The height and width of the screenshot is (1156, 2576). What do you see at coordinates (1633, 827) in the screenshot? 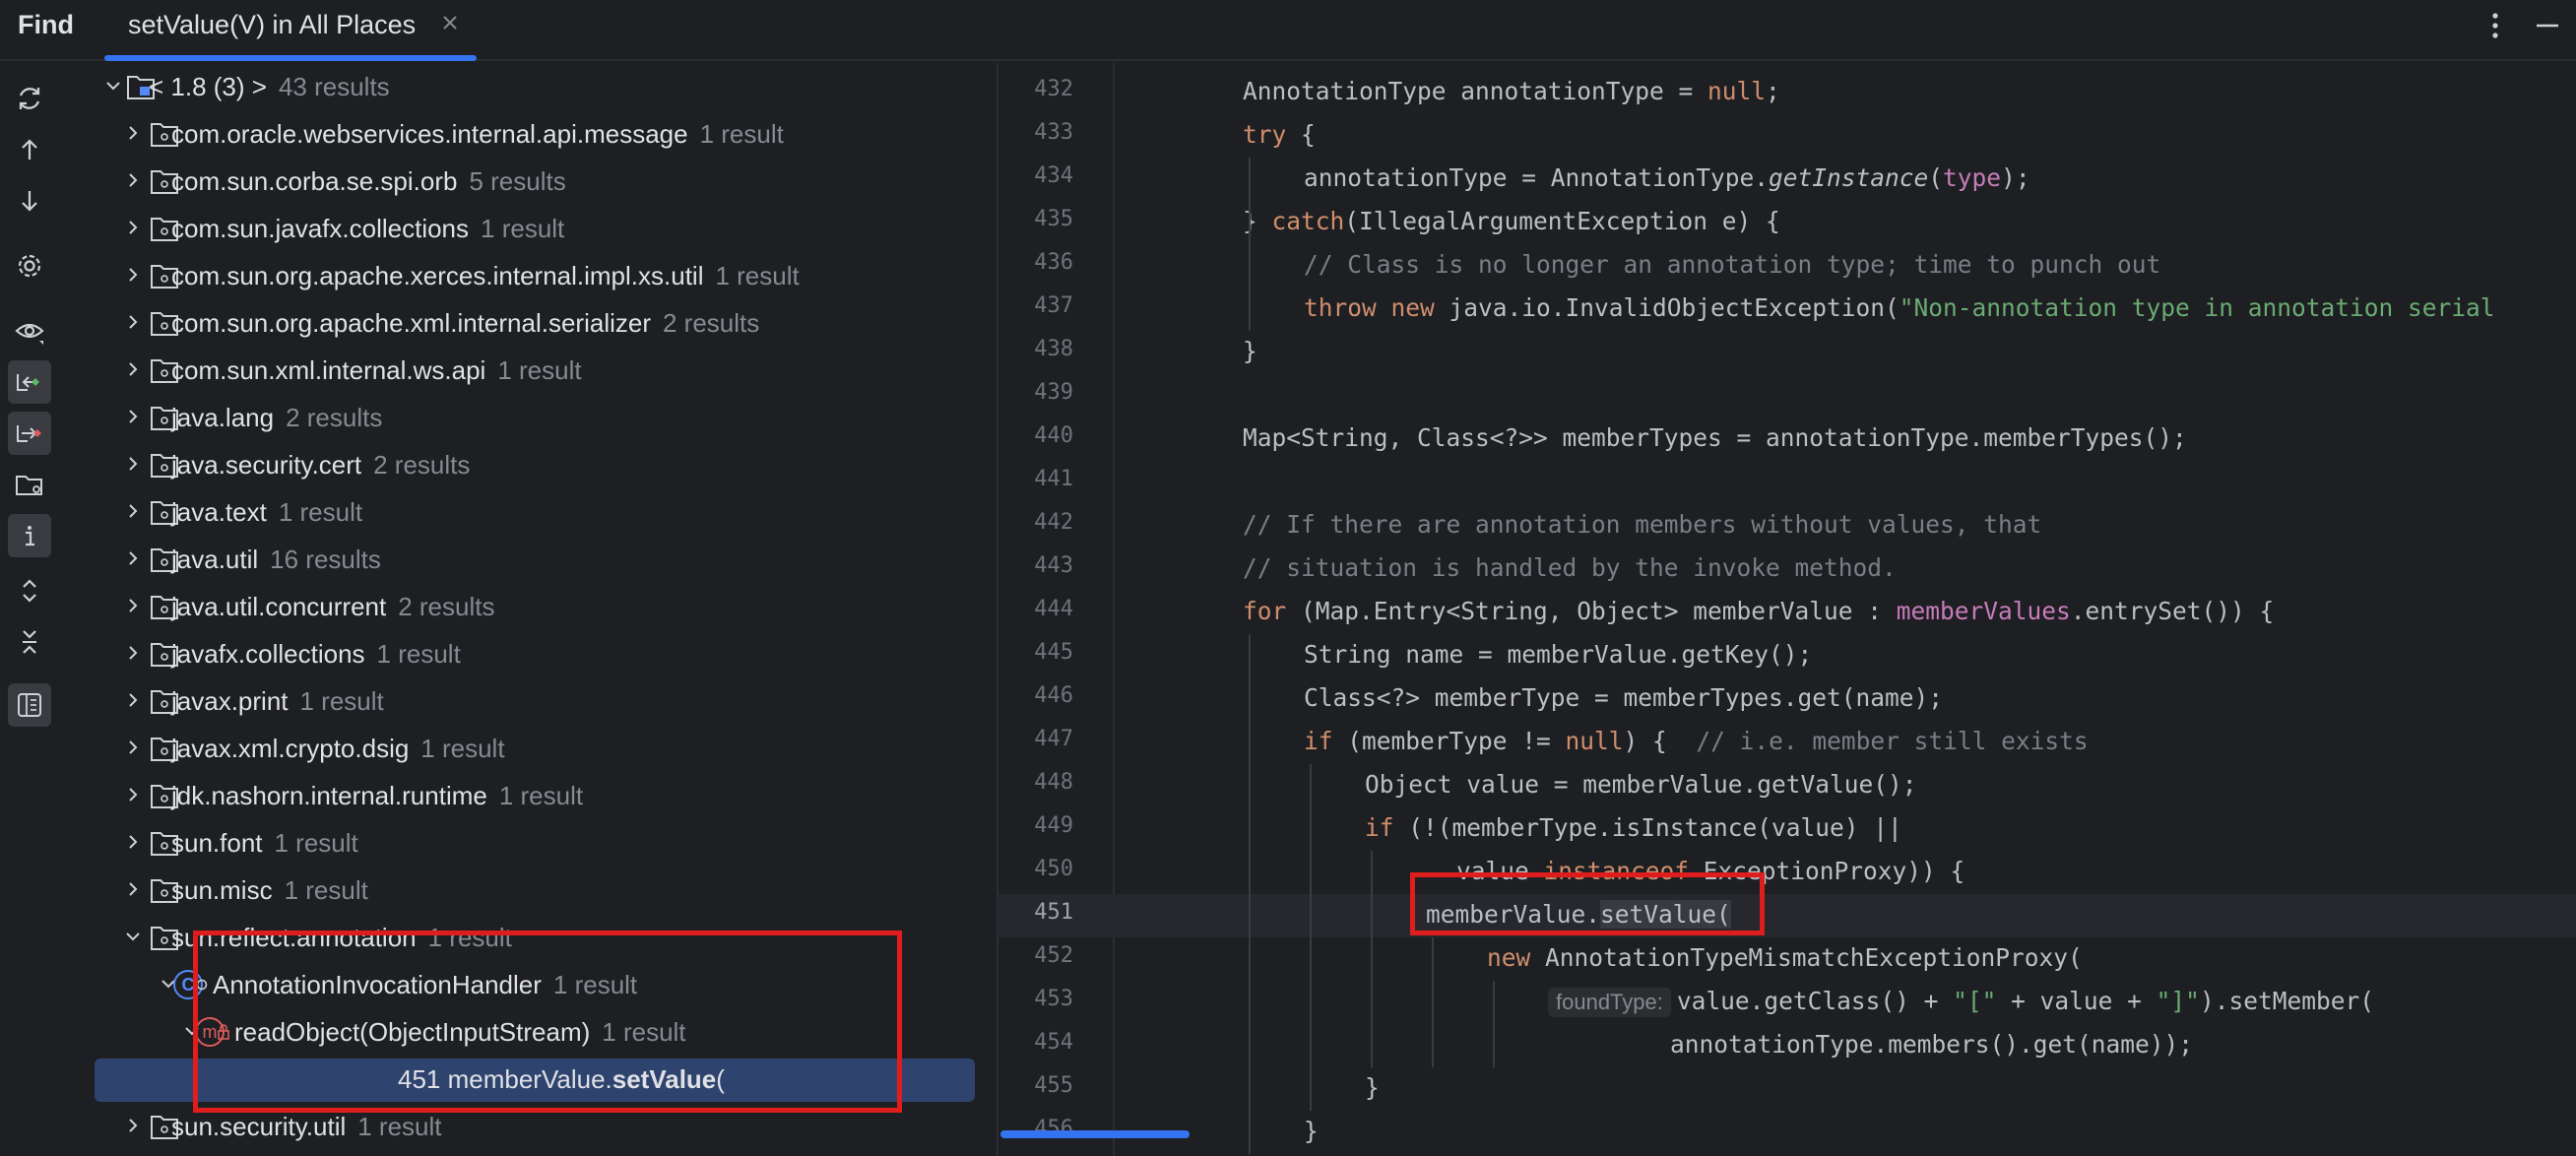
I see `code-text: if (!(memberType.isInstance(value) ||` at bounding box center [1633, 827].